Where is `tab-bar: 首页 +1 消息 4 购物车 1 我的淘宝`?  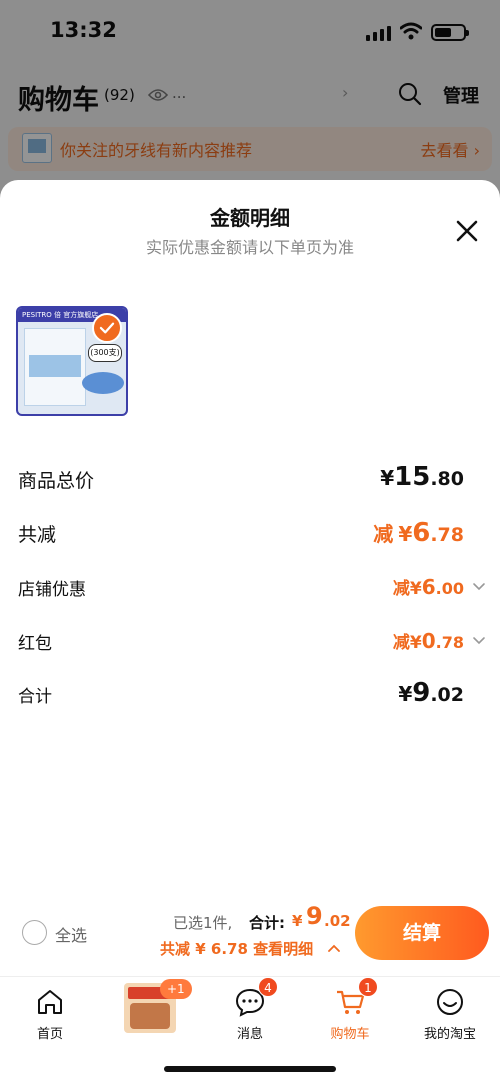
tab-bar: 首页 +1 消息 4 购物车 1 我的淘宝 is located at coordinates (250, 1029).